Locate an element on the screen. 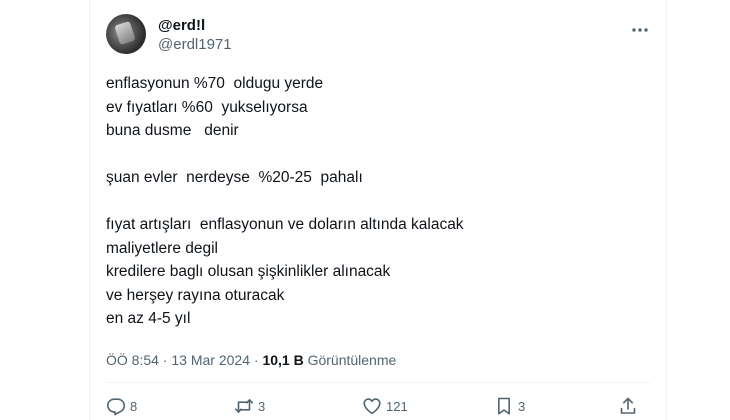 The height and width of the screenshot is (420, 730). share-icon is located at coordinates (628, 405).